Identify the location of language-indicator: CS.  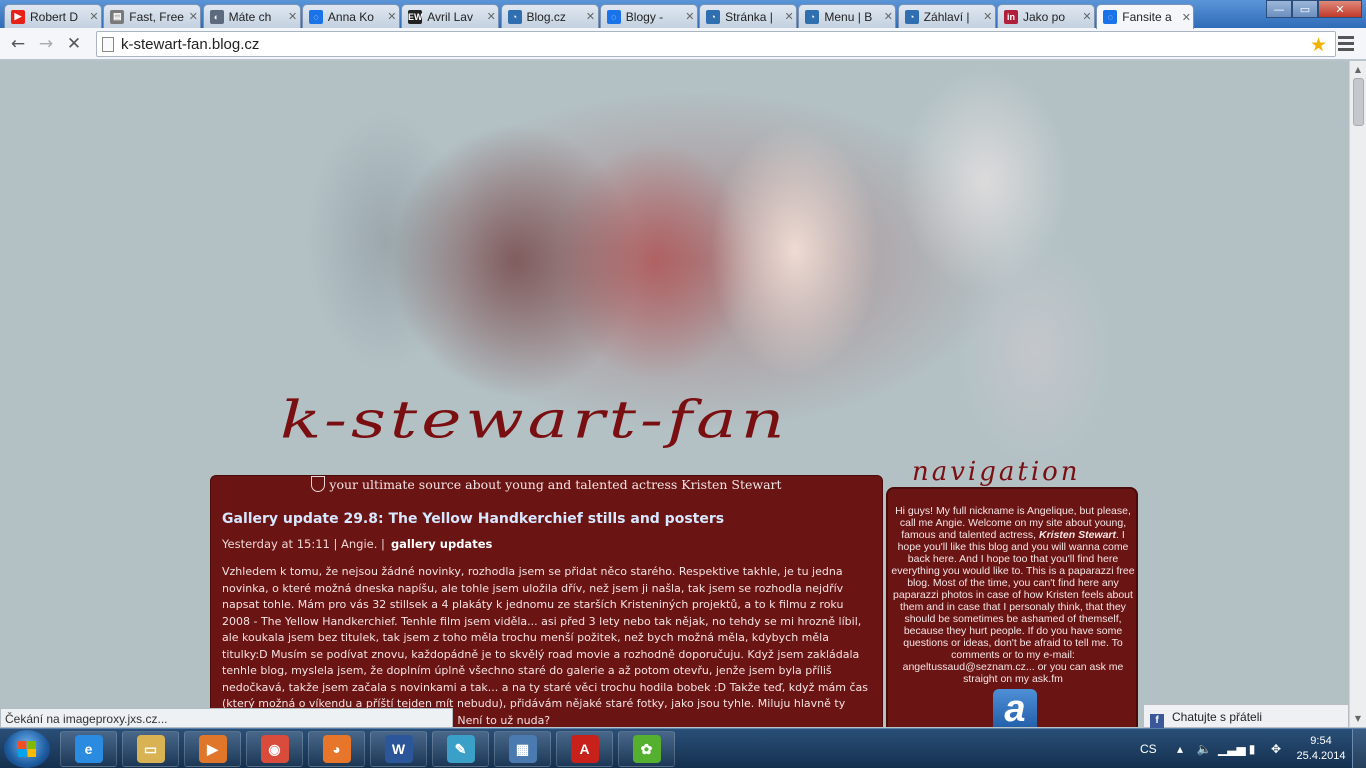
(1155, 749).